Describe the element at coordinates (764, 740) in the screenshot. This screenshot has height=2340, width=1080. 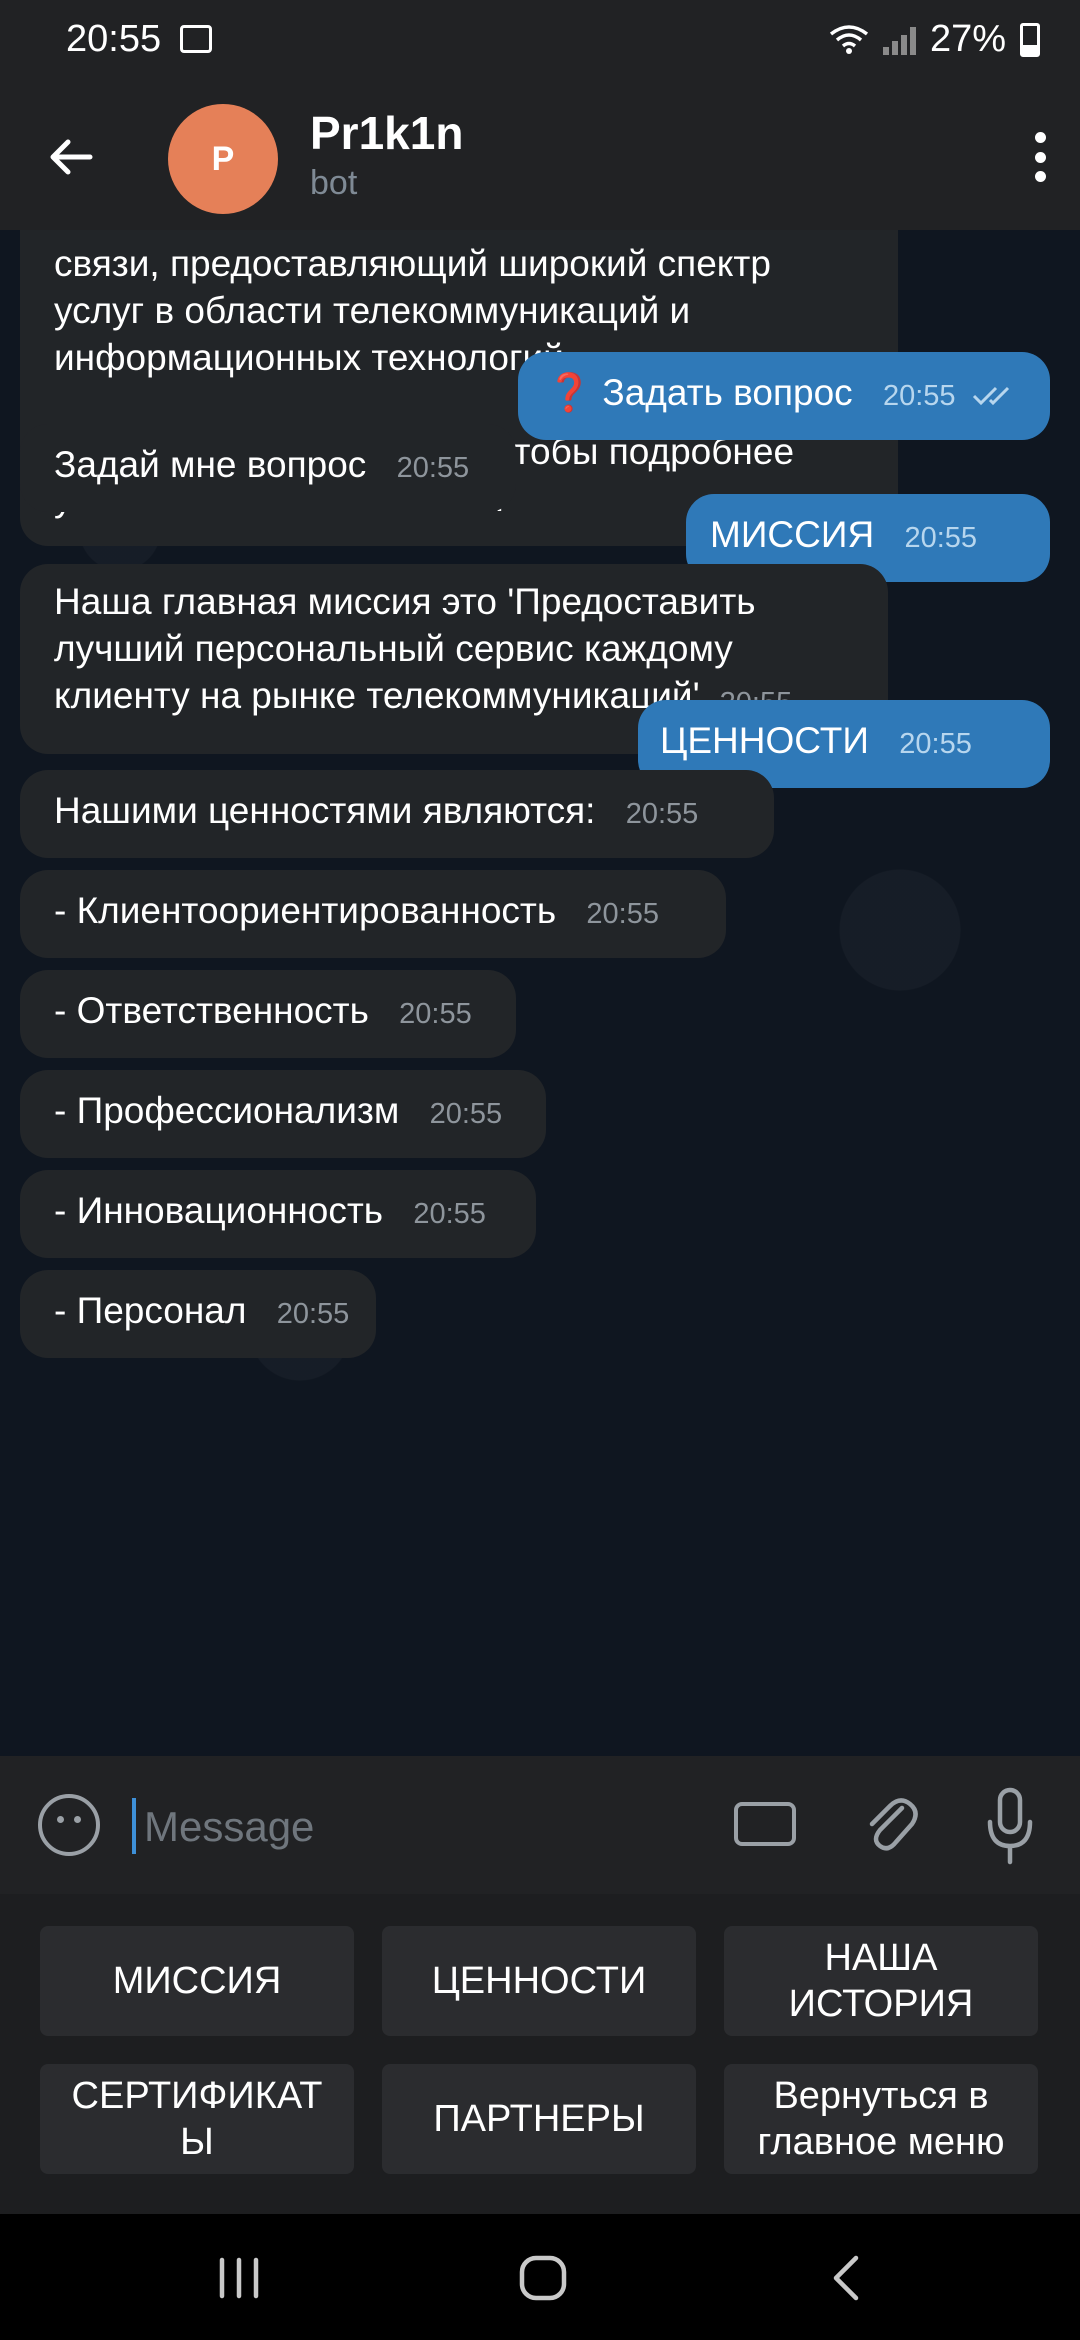
I see `message-text: ЦЕННОСТИ` at that location.